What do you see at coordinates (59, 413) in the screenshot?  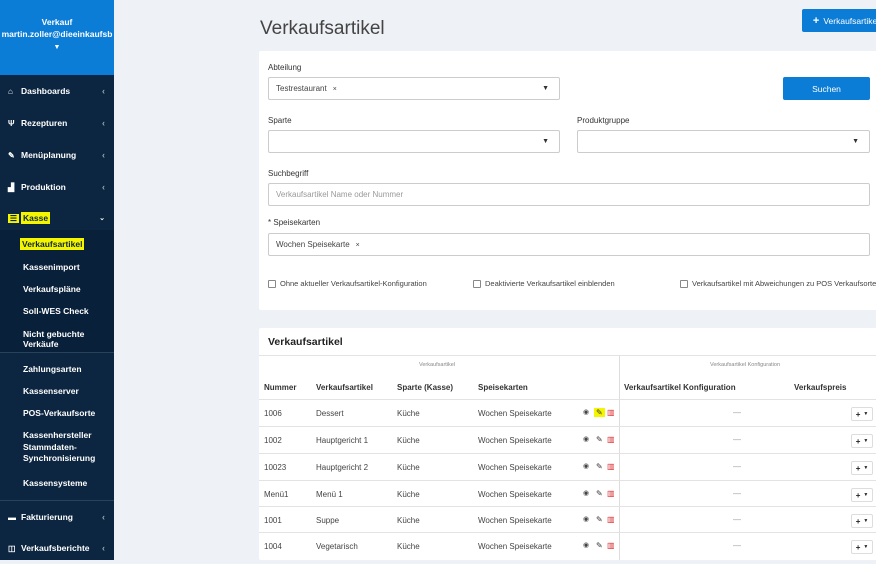 I see `sidebar-subitem-pos-verkaufsorte: POS-Verkaufsorte` at bounding box center [59, 413].